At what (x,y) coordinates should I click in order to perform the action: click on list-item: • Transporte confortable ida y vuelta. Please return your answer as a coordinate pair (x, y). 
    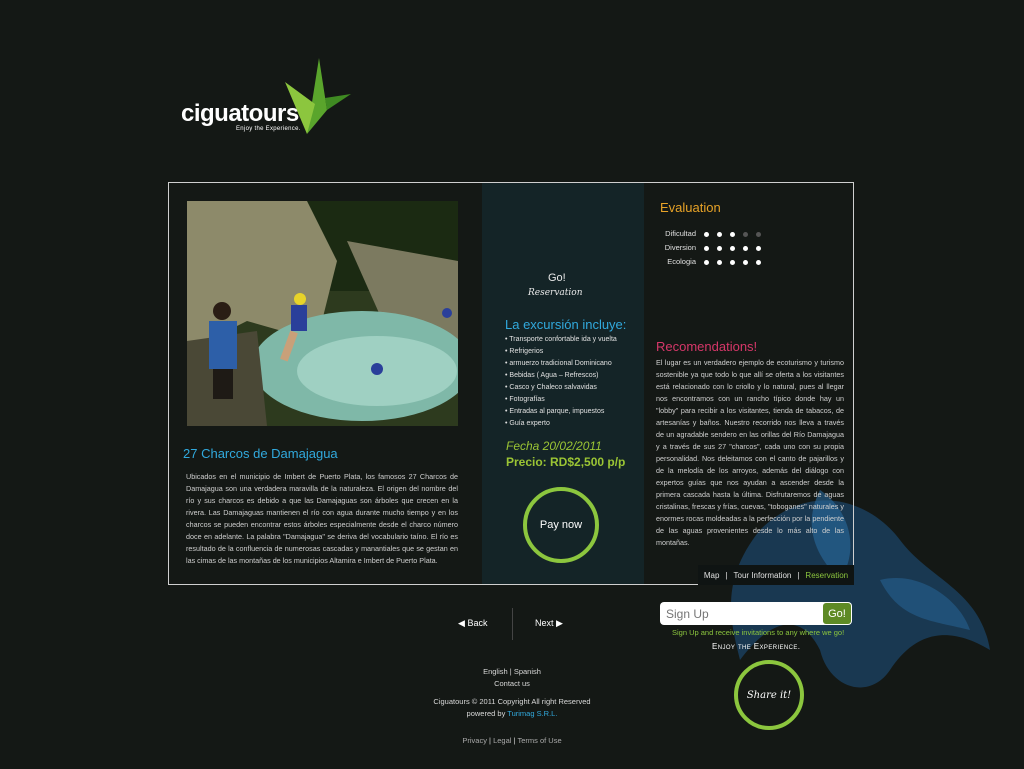
    Looking at the image, I should click on (561, 339).